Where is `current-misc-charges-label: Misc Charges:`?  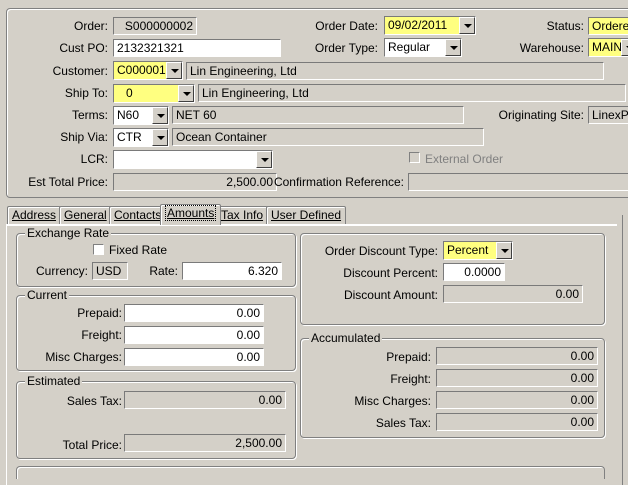
current-misc-charges-label: Misc Charges: is located at coordinates (83, 357).